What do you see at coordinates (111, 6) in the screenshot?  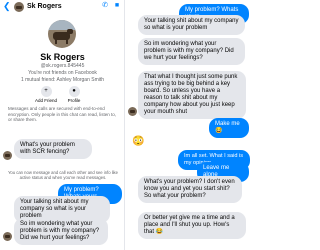 I see `header-actions: ✆ ■` at bounding box center [111, 6].